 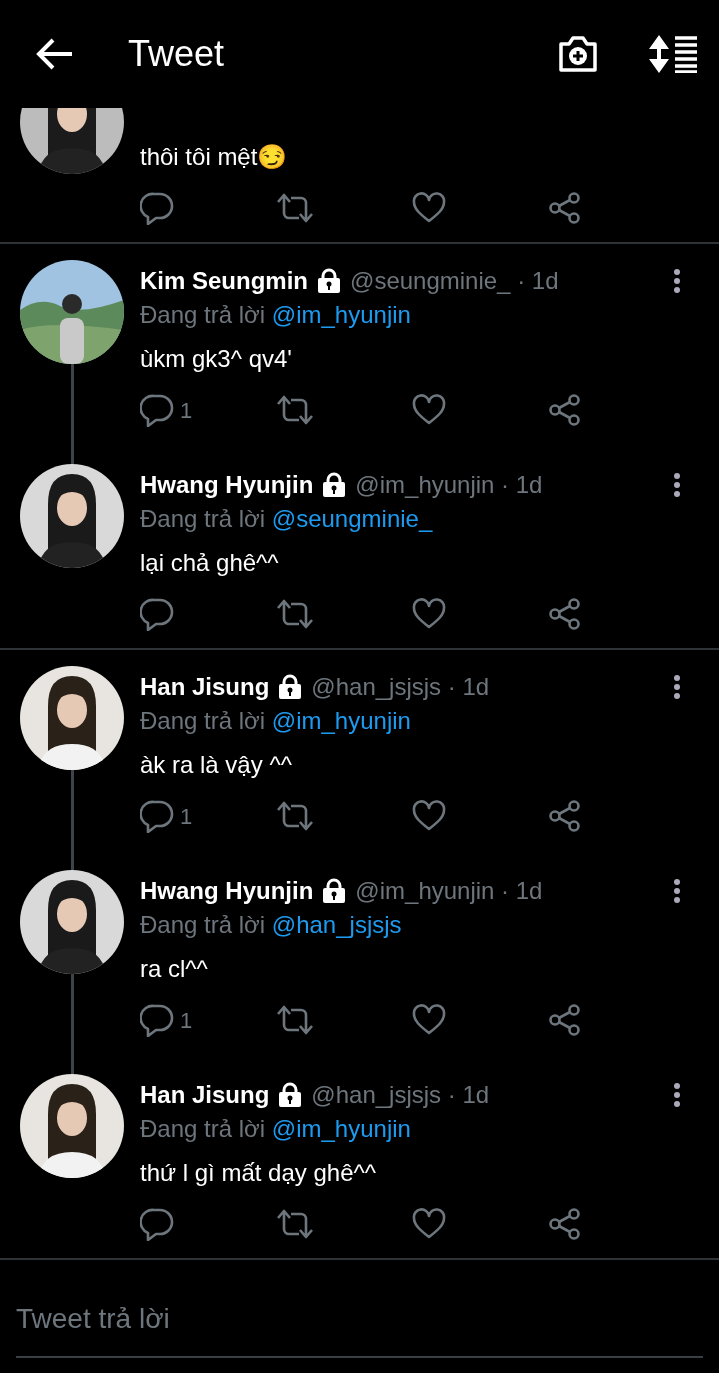 What do you see at coordinates (174, 969) in the screenshot?
I see `tweet-text: ra cl^^` at bounding box center [174, 969].